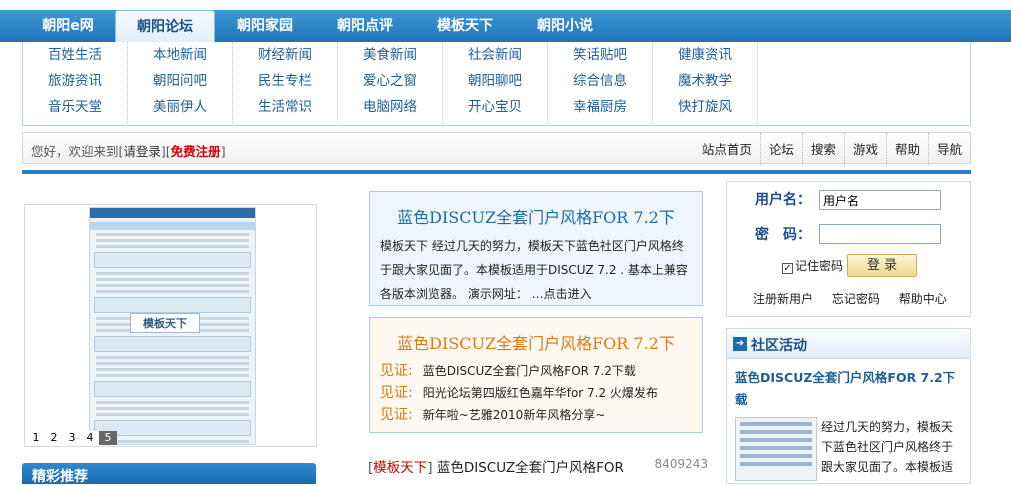 Image resolution: width=1011 pixels, height=486 pixels. What do you see at coordinates (880, 234) in the screenshot?
I see `password-input` at bounding box center [880, 234].